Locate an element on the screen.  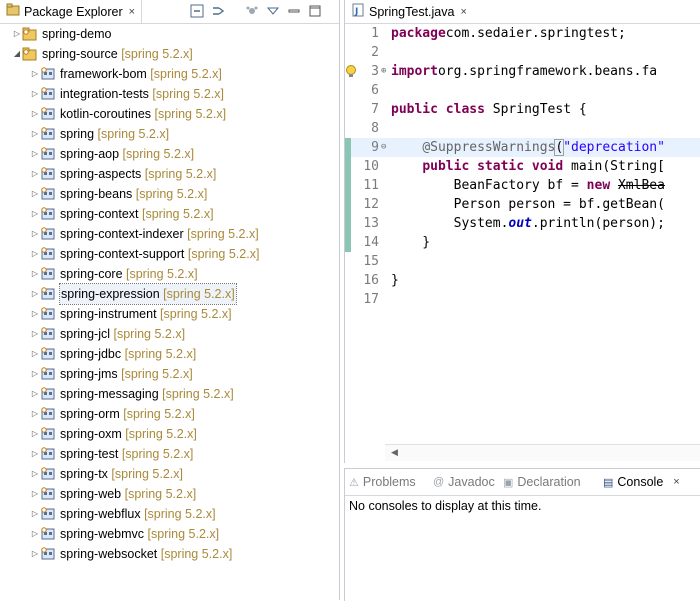
view-menu-icon is located at coordinates (273, 11).